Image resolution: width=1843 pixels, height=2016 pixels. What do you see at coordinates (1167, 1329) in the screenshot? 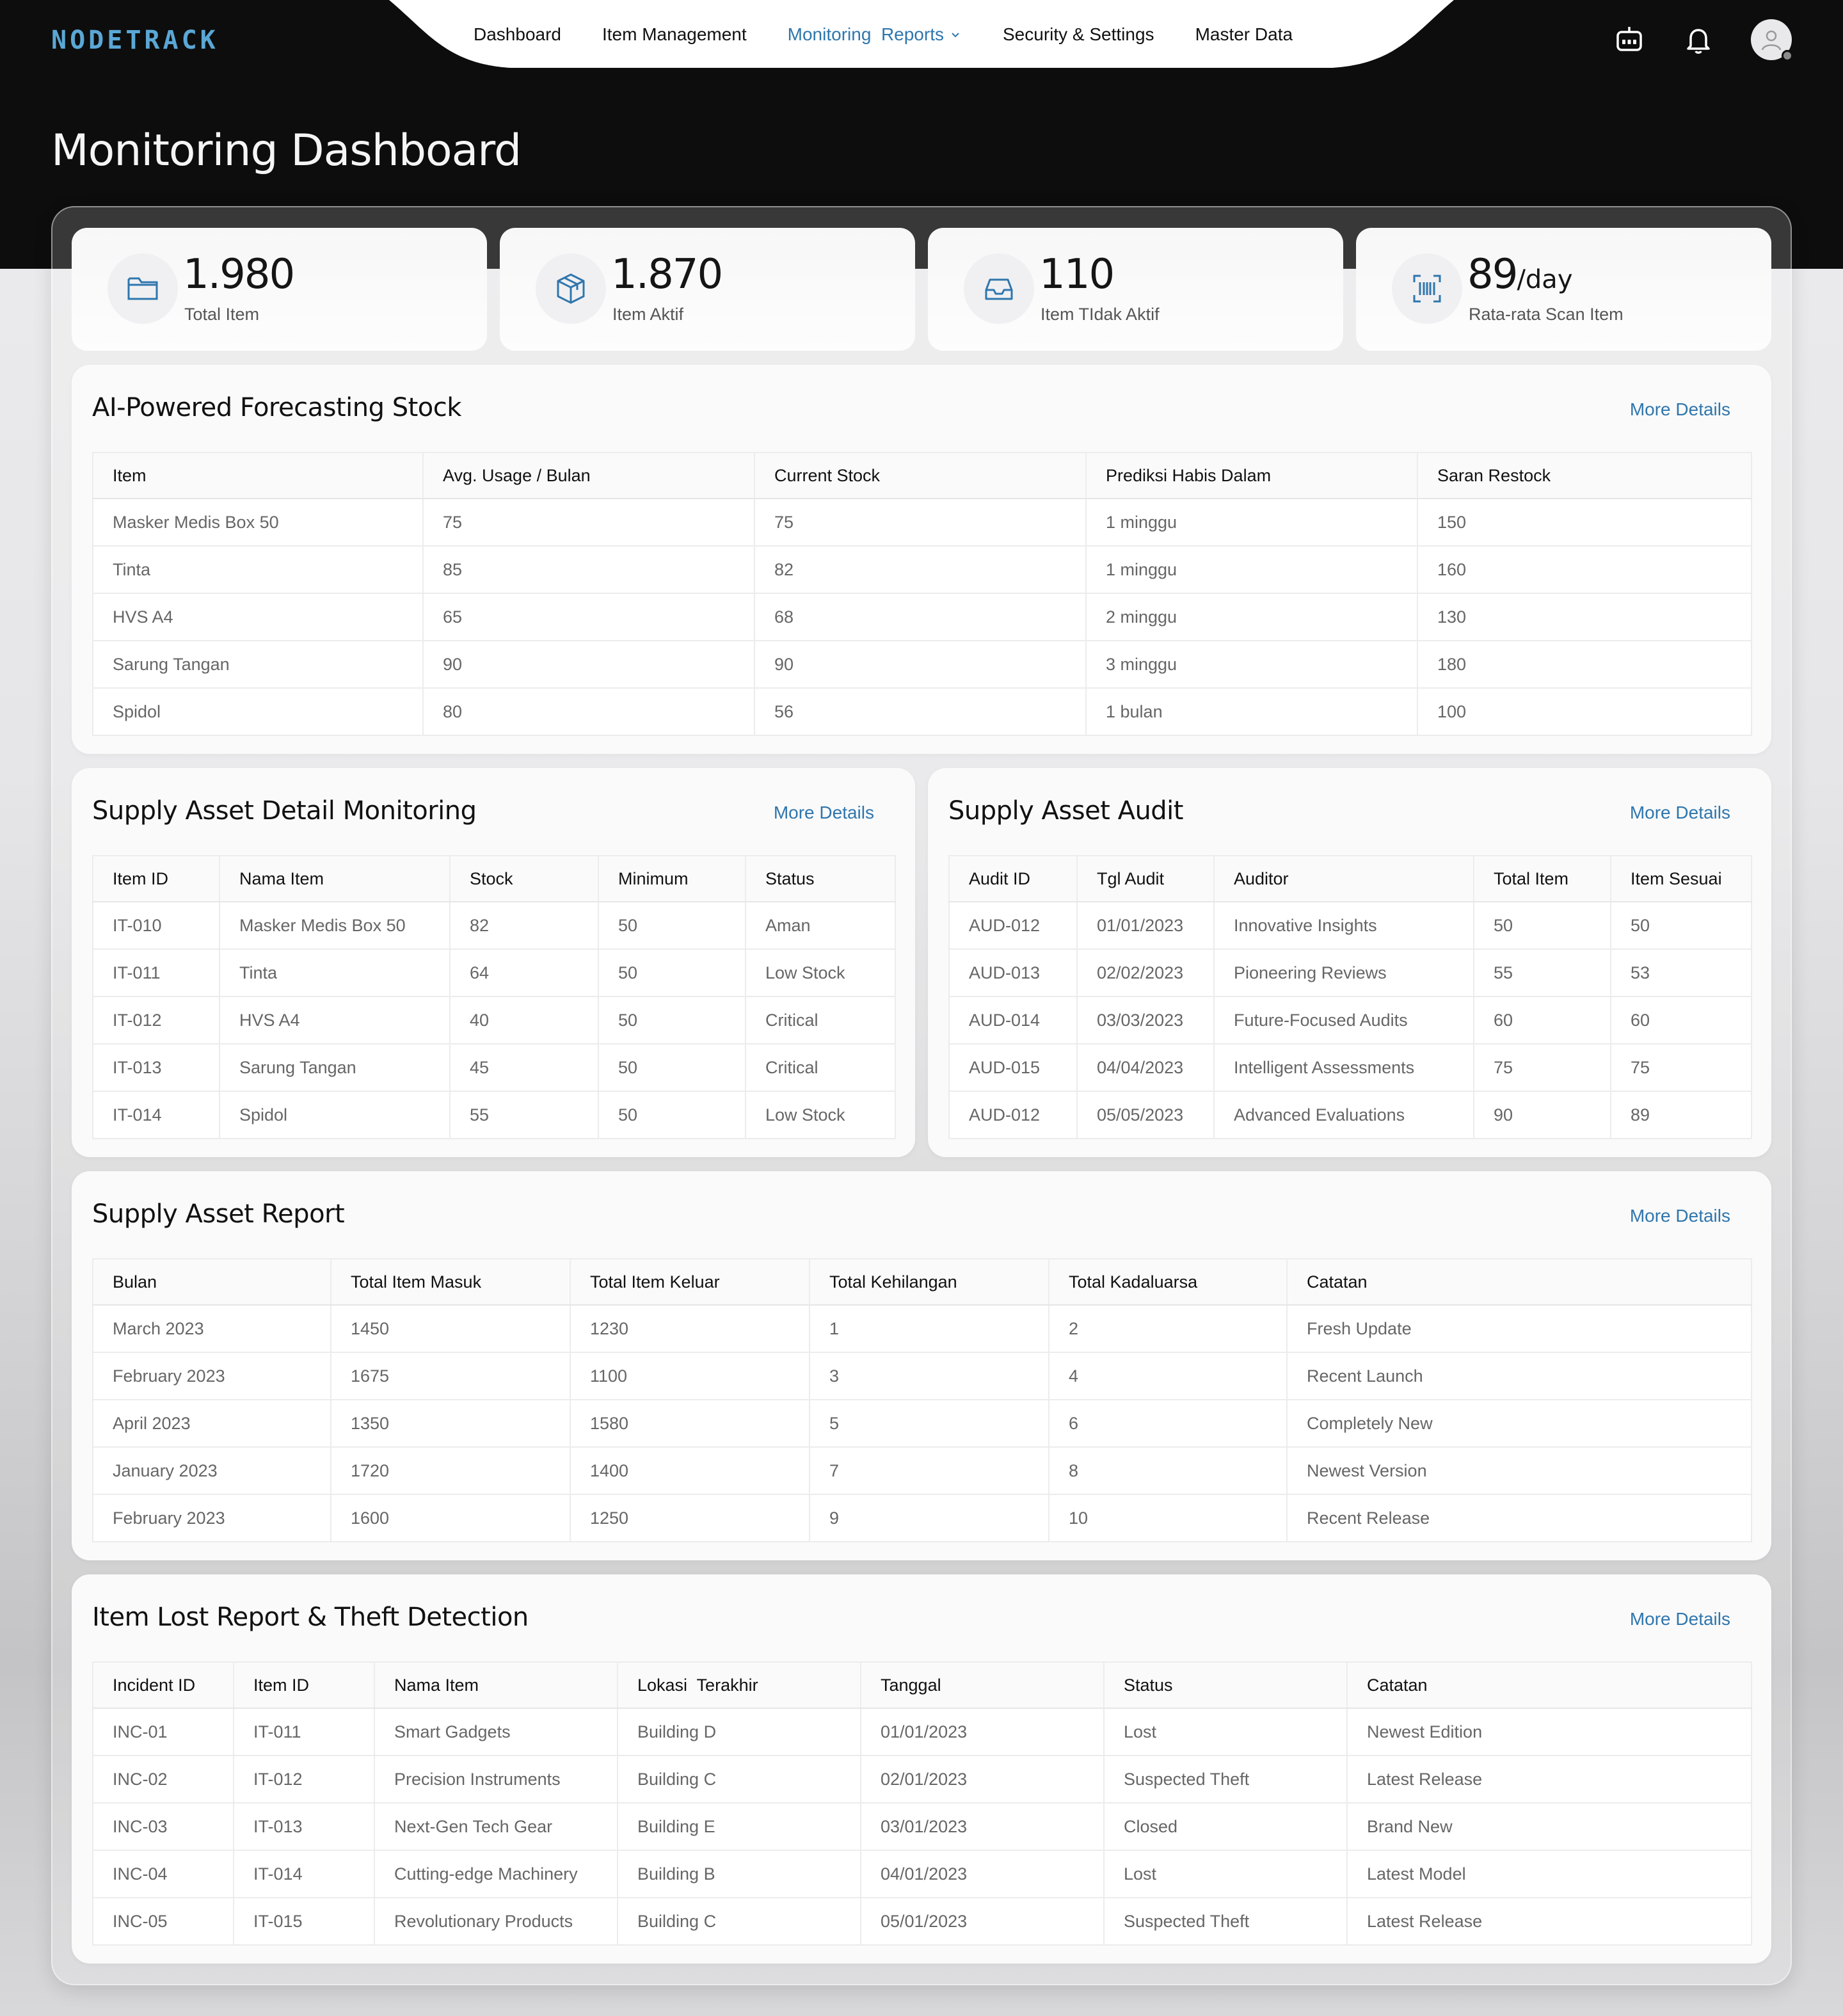
I see `table-cell: 2` at bounding box center [1167, 1329].